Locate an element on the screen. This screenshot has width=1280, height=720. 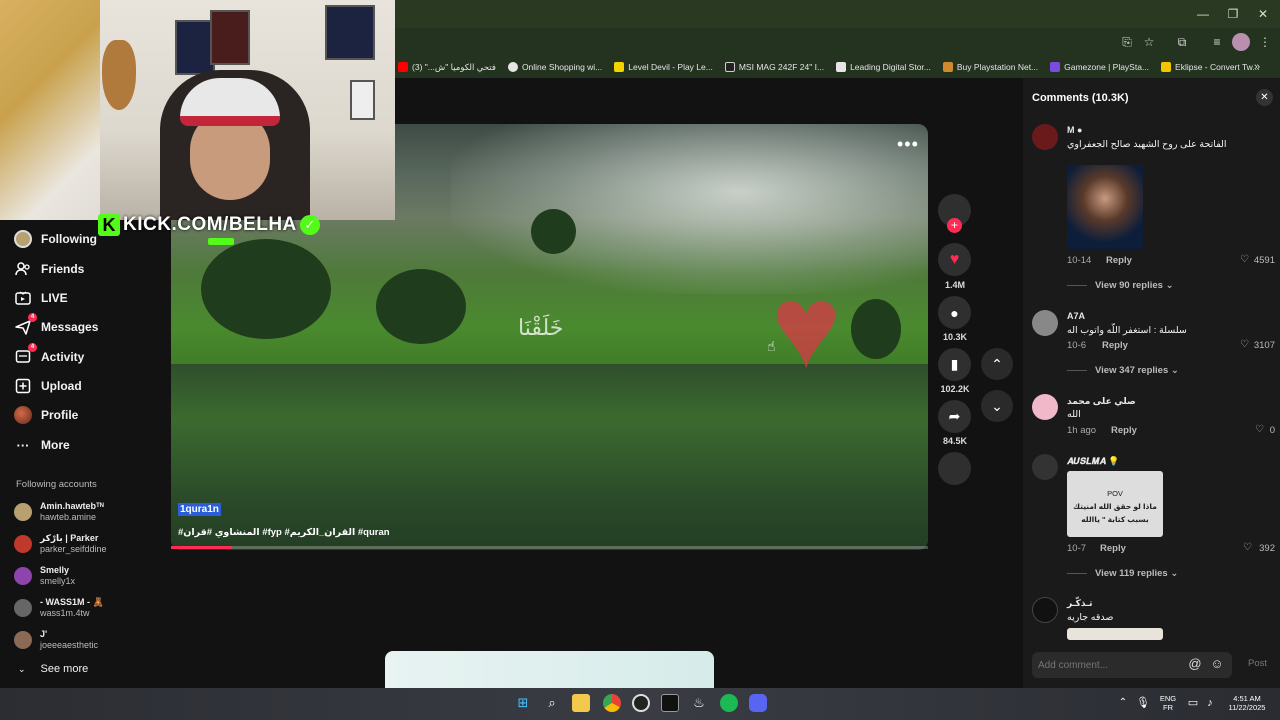
steam-icon: ♨ is located at coordinates (699, 703).